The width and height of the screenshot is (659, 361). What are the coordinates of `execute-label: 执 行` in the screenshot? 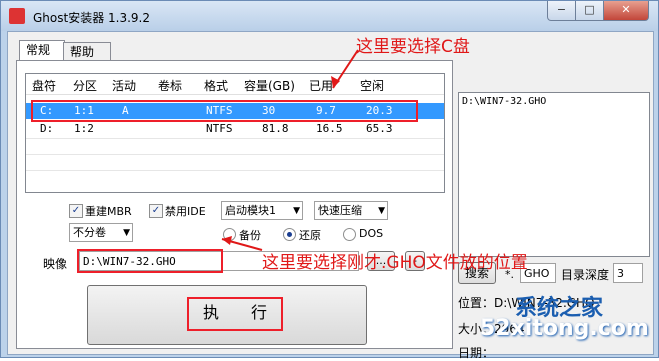 It's located at (235, 314).